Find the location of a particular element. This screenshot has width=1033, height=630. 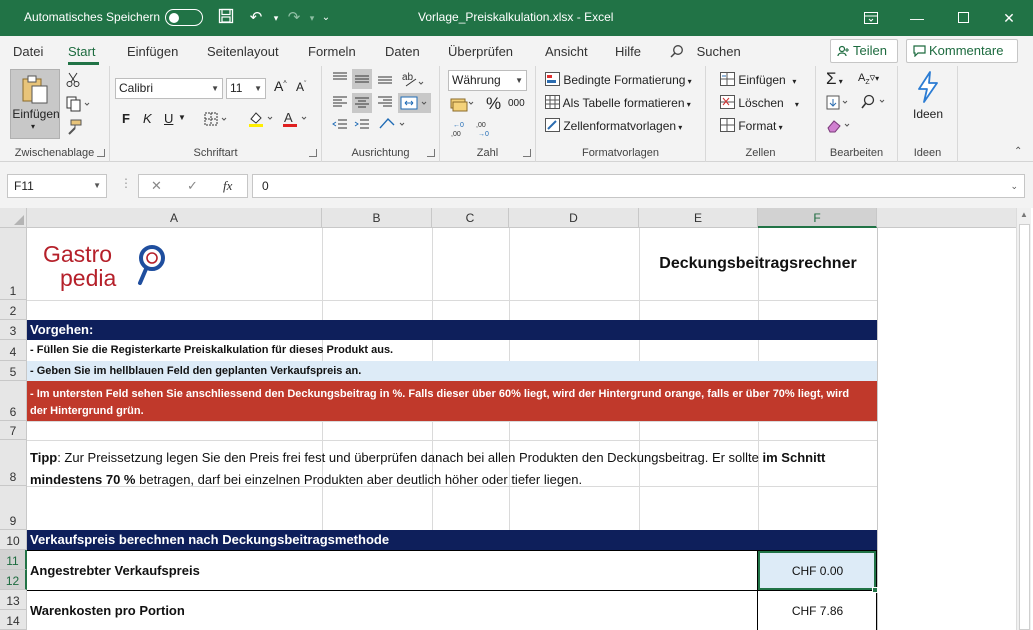

undo-icon: ↶ is located at coordinates (256, 18).